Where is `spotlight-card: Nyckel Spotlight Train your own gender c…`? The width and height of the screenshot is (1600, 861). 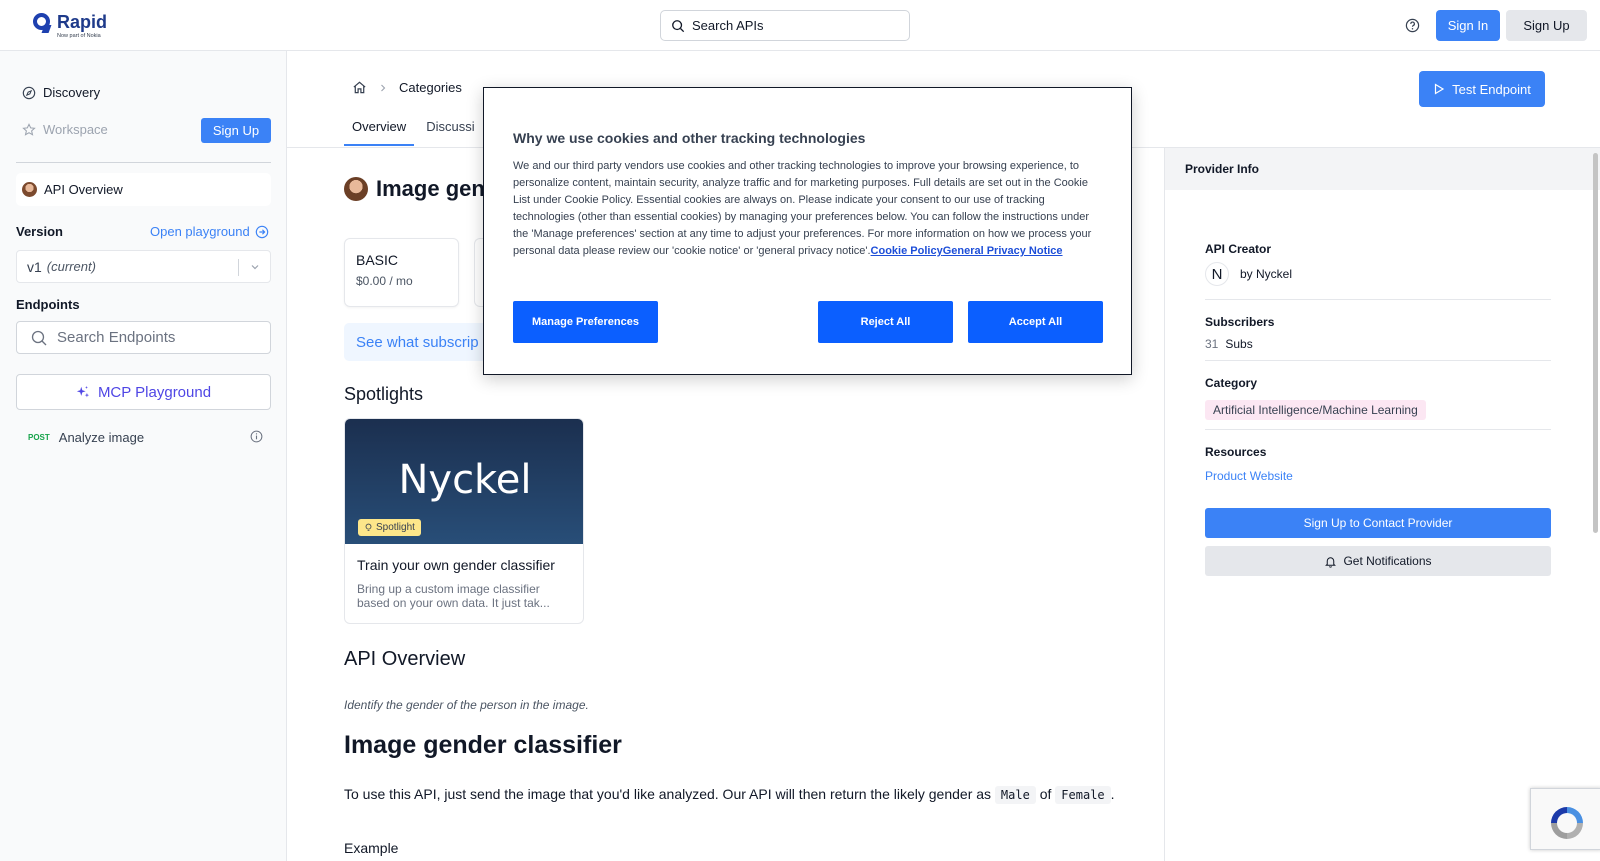 spotlight-card: Nyckel Spotlight Train your own gender c… is located at coordinates (464, 521).